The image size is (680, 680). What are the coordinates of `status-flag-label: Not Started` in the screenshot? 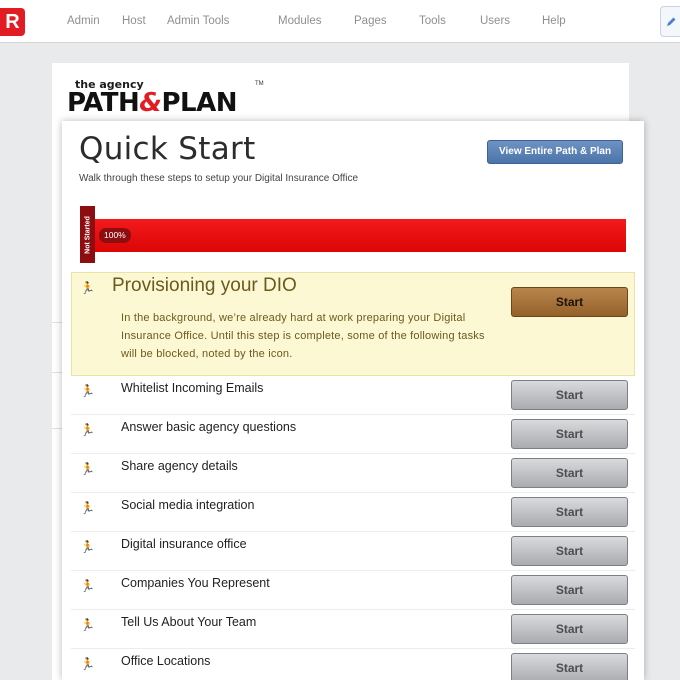 It's located at (87, 234).